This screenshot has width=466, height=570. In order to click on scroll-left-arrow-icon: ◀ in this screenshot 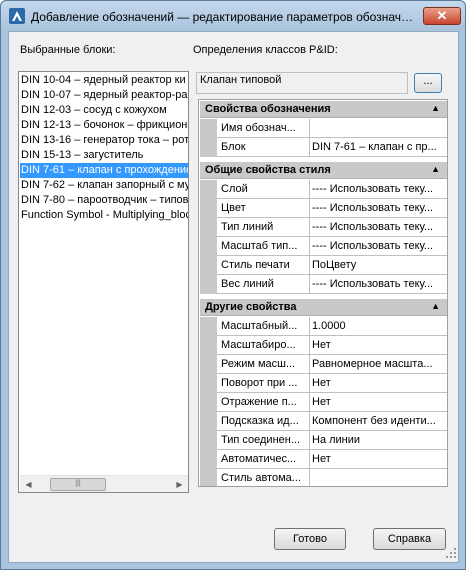, I will do `click(28, 484)`.